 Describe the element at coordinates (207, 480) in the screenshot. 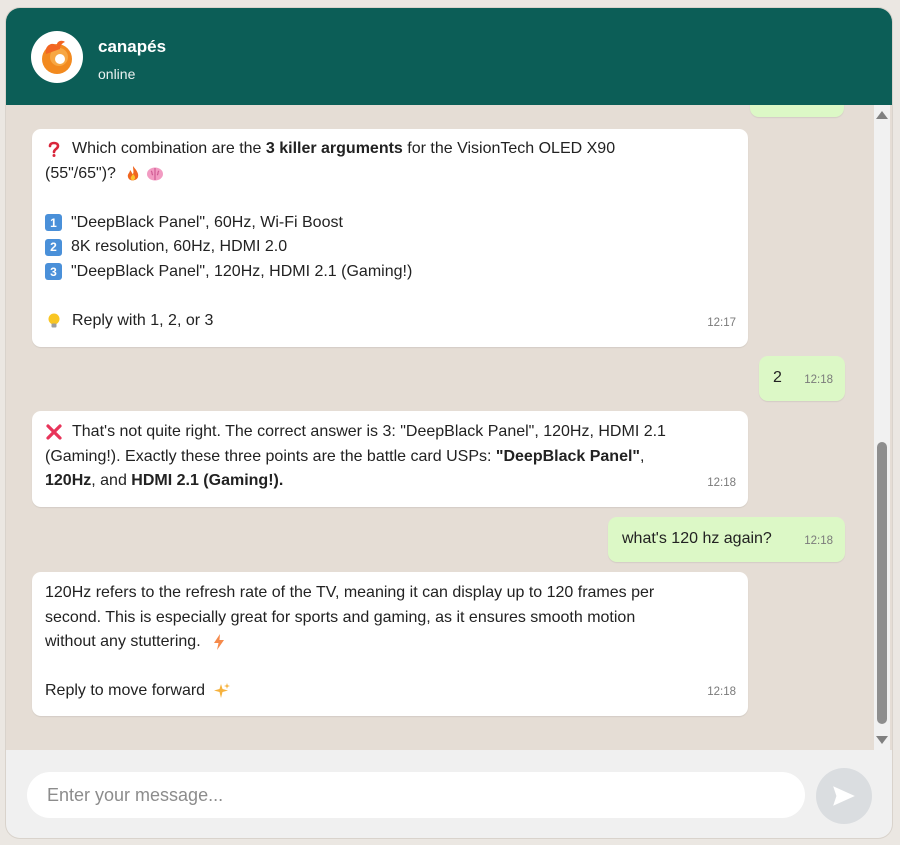

I see `feedback-bold-text: HDMI 2.1 (Gaming!).` at that location.